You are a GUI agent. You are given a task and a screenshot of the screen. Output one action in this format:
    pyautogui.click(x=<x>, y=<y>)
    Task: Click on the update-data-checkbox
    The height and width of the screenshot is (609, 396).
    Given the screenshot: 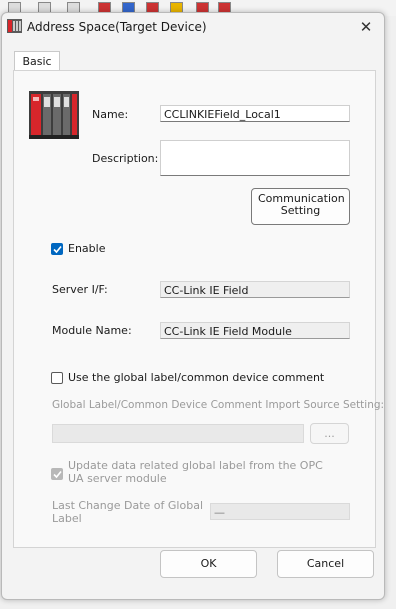 What is the action you would take?
    pyautogui.click(x=57, y=474)
    